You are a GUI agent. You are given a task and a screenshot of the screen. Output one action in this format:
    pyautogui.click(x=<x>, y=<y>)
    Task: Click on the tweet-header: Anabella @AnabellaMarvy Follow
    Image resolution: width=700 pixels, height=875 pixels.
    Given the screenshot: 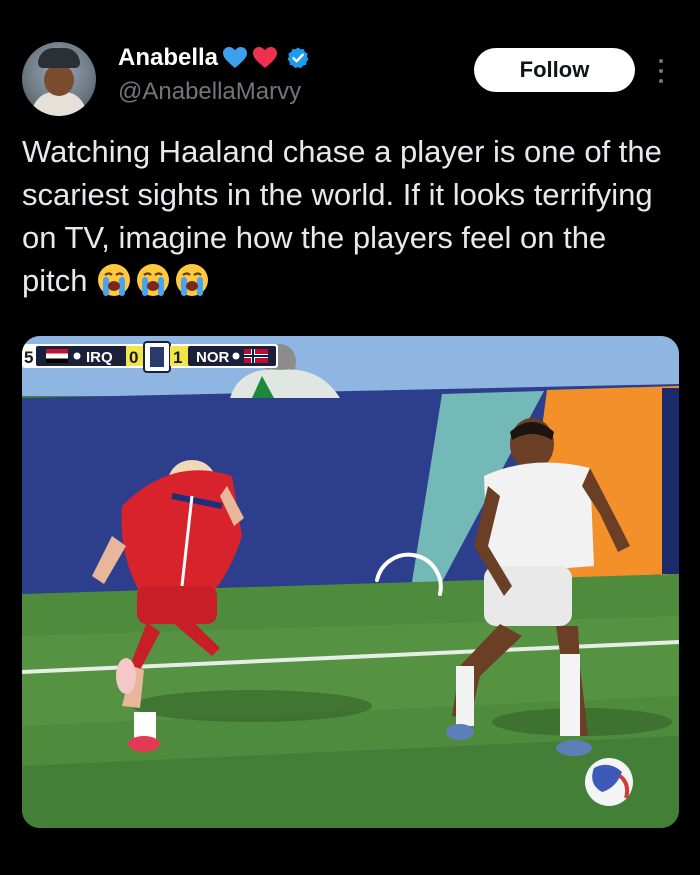 What is the action you would take?
    pyautogui.click(x=350, y=78)
    